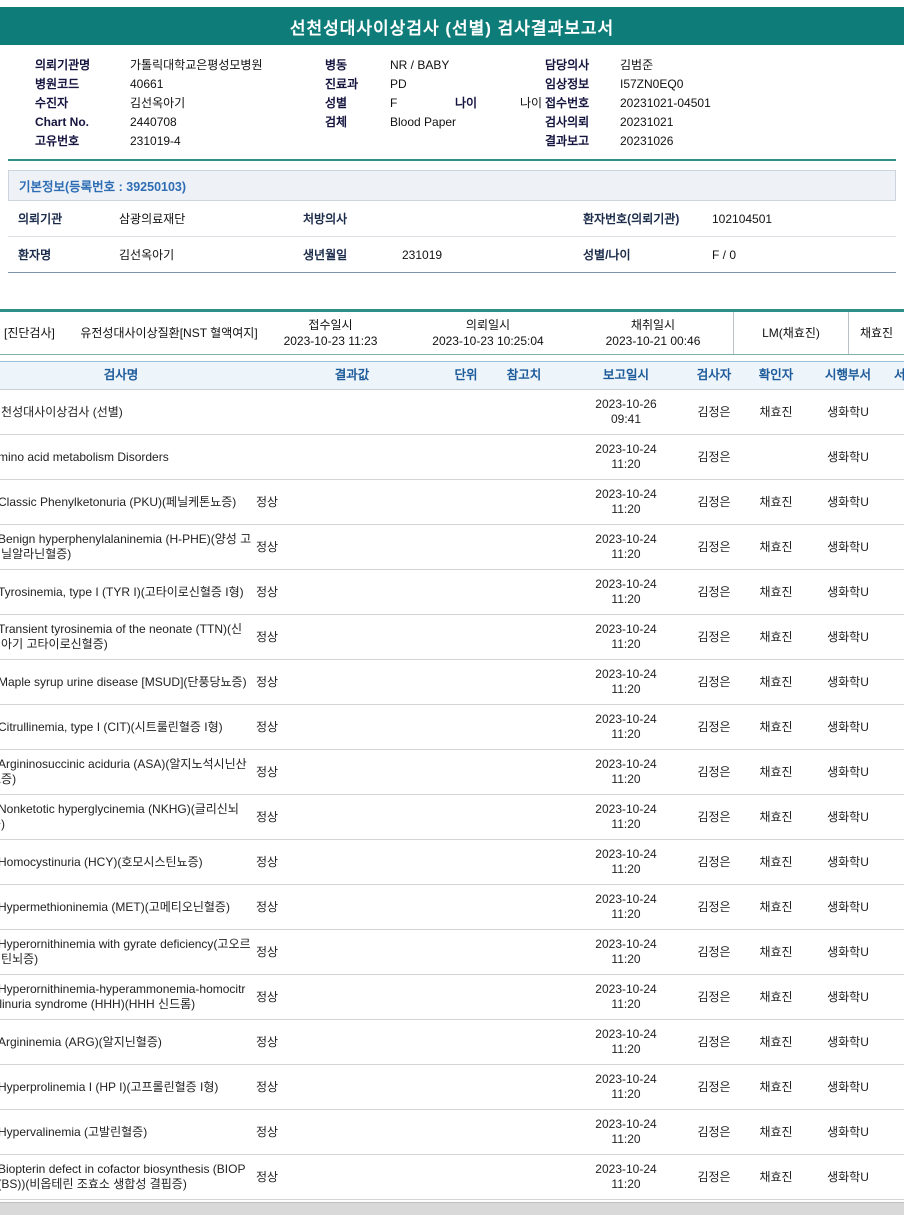 This screenshot has width=904, height=1215. I want to click on test-name: ··Hypervalinemia (고발린혈증), so click(127, 1132).